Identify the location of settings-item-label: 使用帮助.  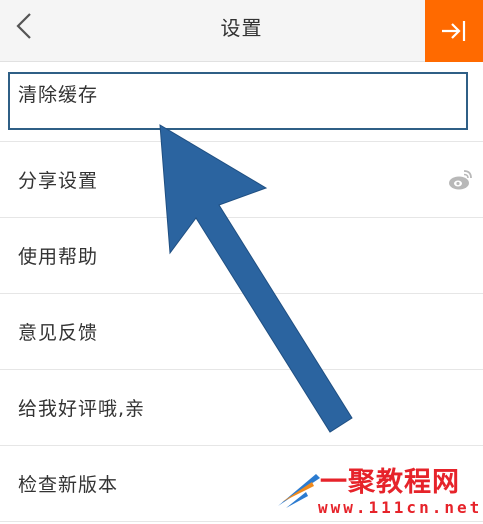
(58, 257).